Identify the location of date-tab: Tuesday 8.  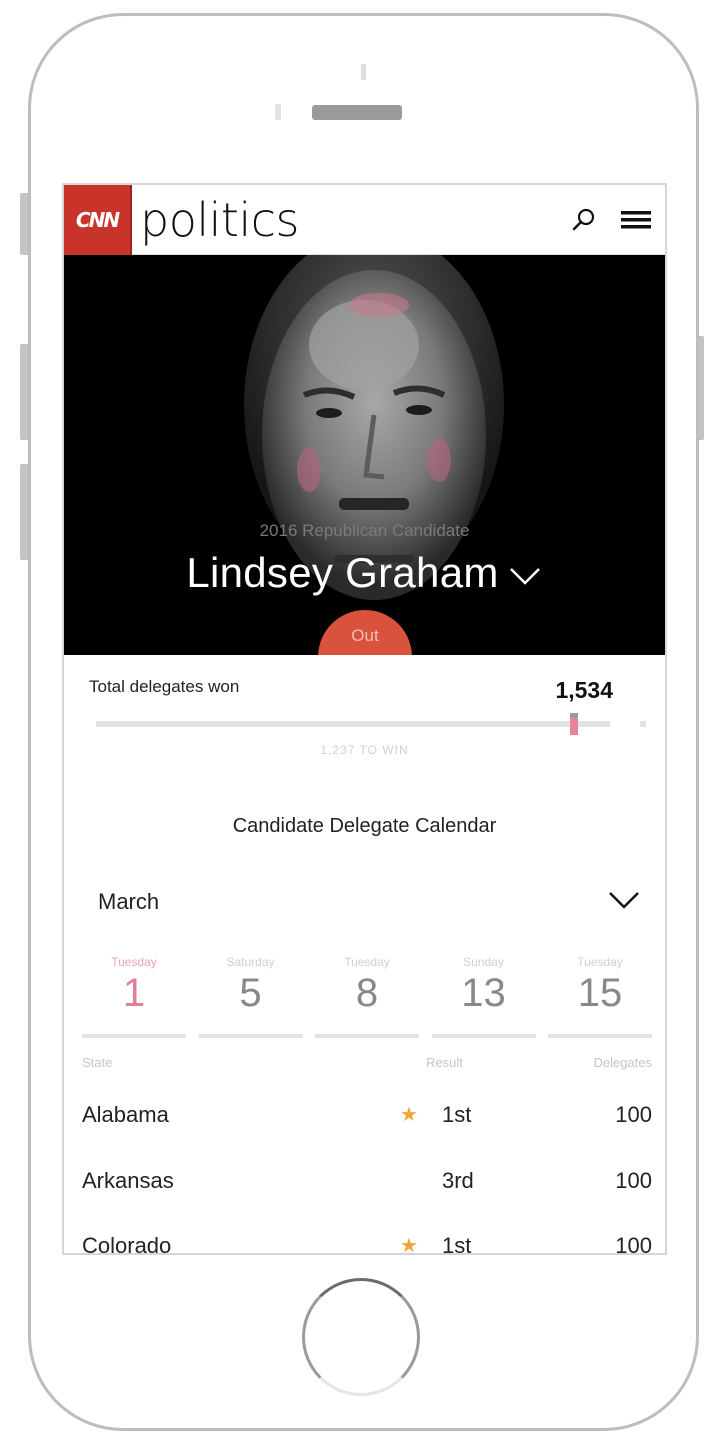
(367, 997).